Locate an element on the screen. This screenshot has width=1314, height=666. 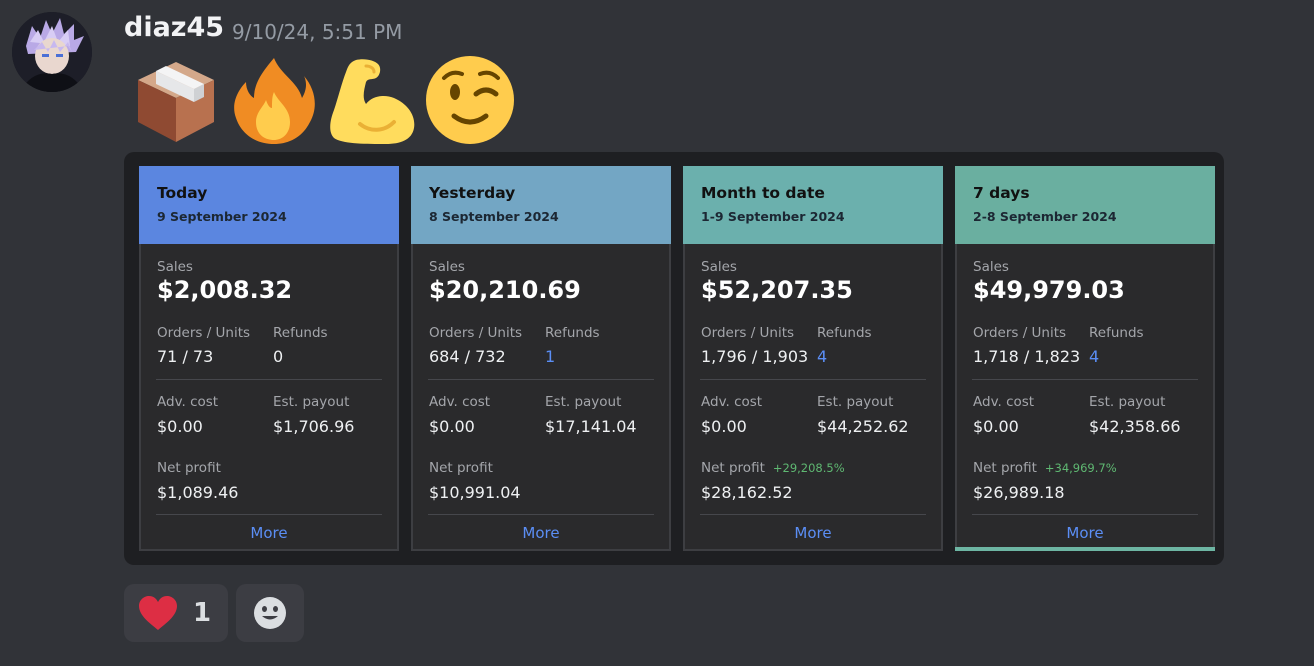
message-timestamp: 9/10/24, 5:51 PM is located at coordinates (317, 32).